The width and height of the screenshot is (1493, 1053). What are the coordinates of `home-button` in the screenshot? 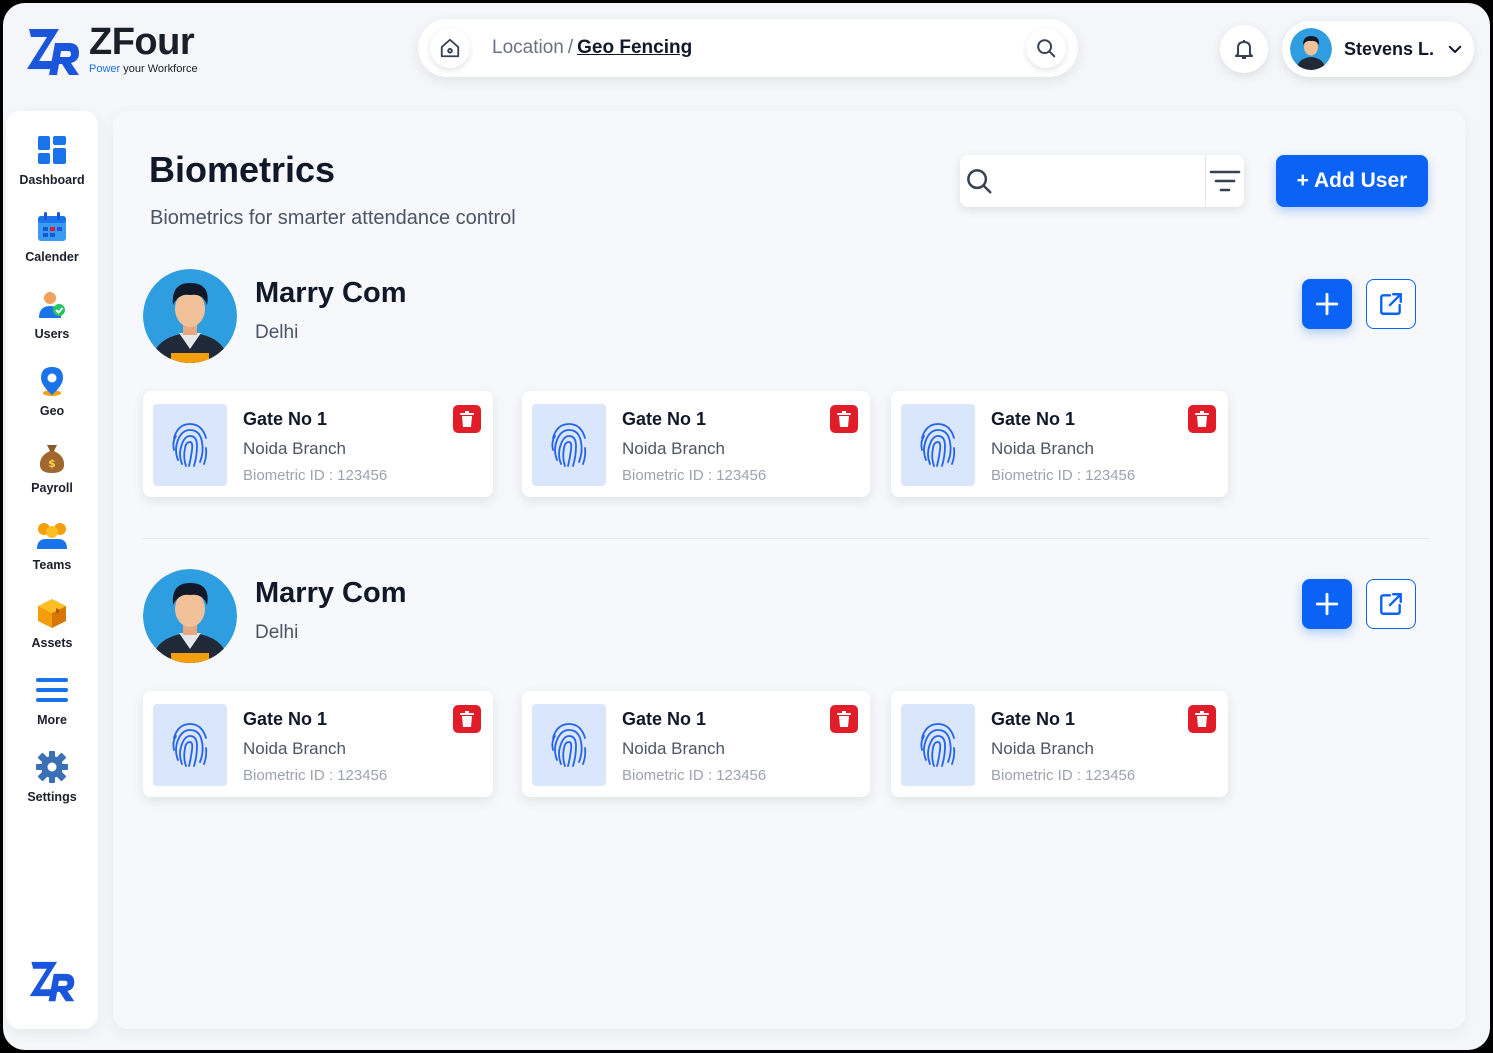 It's located at (450, 48).